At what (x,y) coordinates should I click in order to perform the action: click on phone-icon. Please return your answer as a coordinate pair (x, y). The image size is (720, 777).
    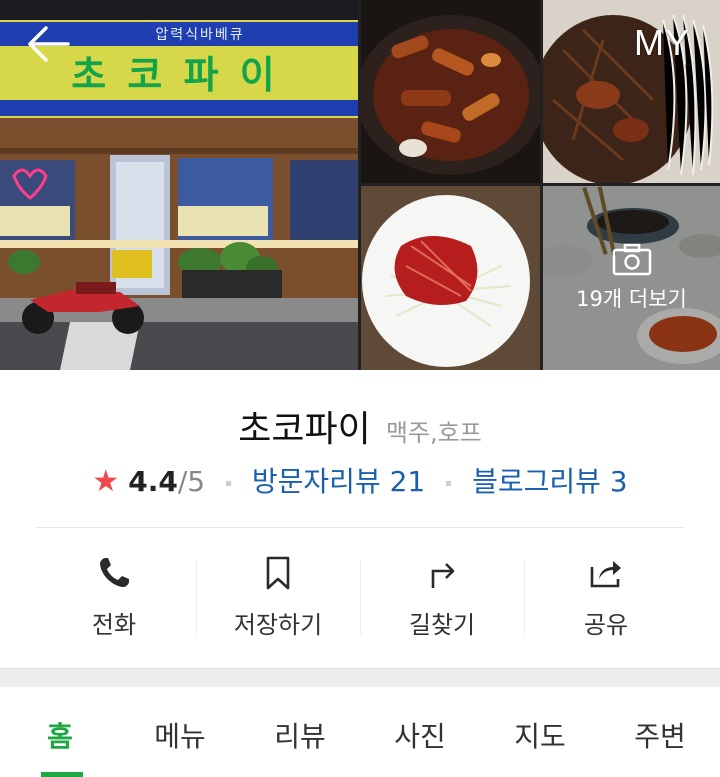
    Looking at the image, I should click on (114, 572).